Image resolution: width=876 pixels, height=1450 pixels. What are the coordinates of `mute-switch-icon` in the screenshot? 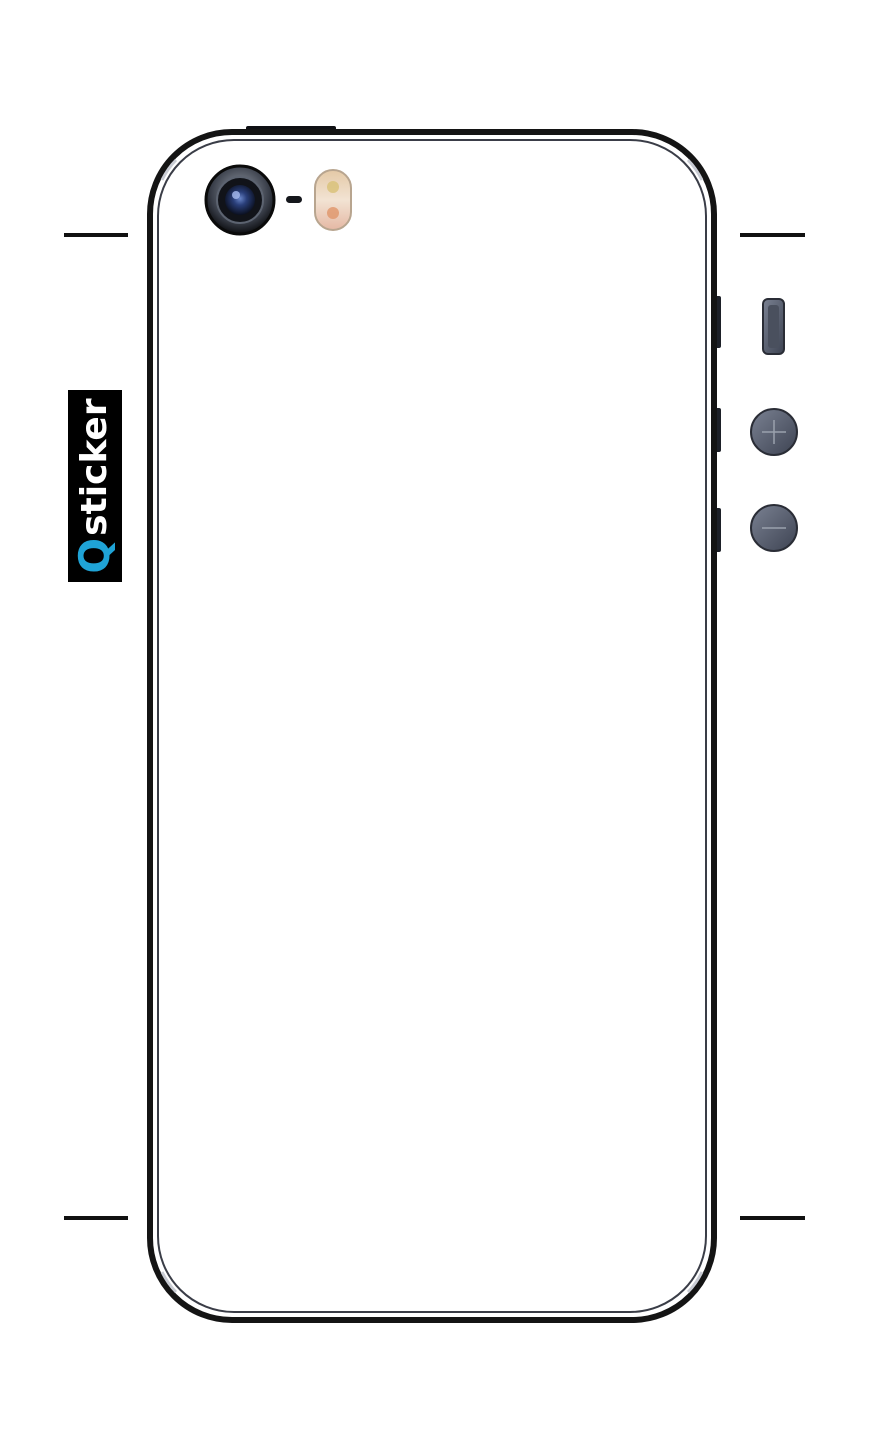 It's located at (773, 326).